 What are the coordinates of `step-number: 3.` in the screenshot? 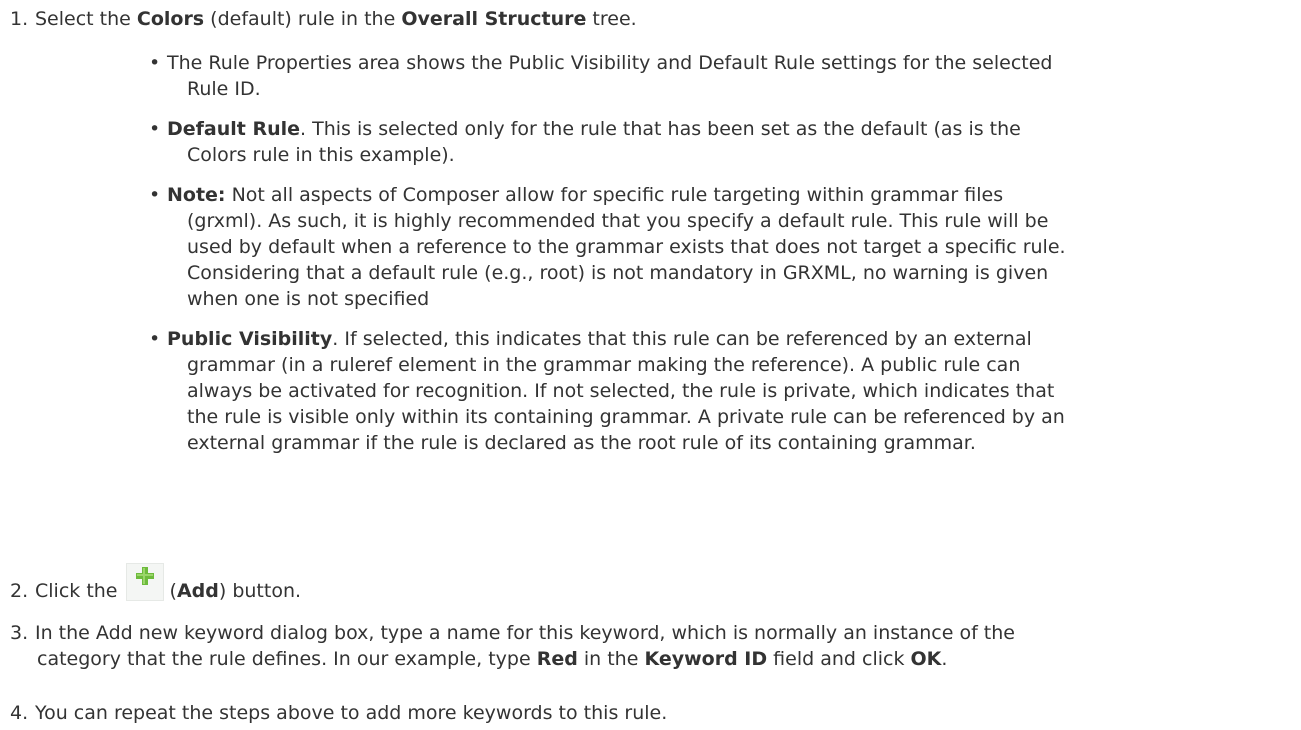 It's located at (19, 633).